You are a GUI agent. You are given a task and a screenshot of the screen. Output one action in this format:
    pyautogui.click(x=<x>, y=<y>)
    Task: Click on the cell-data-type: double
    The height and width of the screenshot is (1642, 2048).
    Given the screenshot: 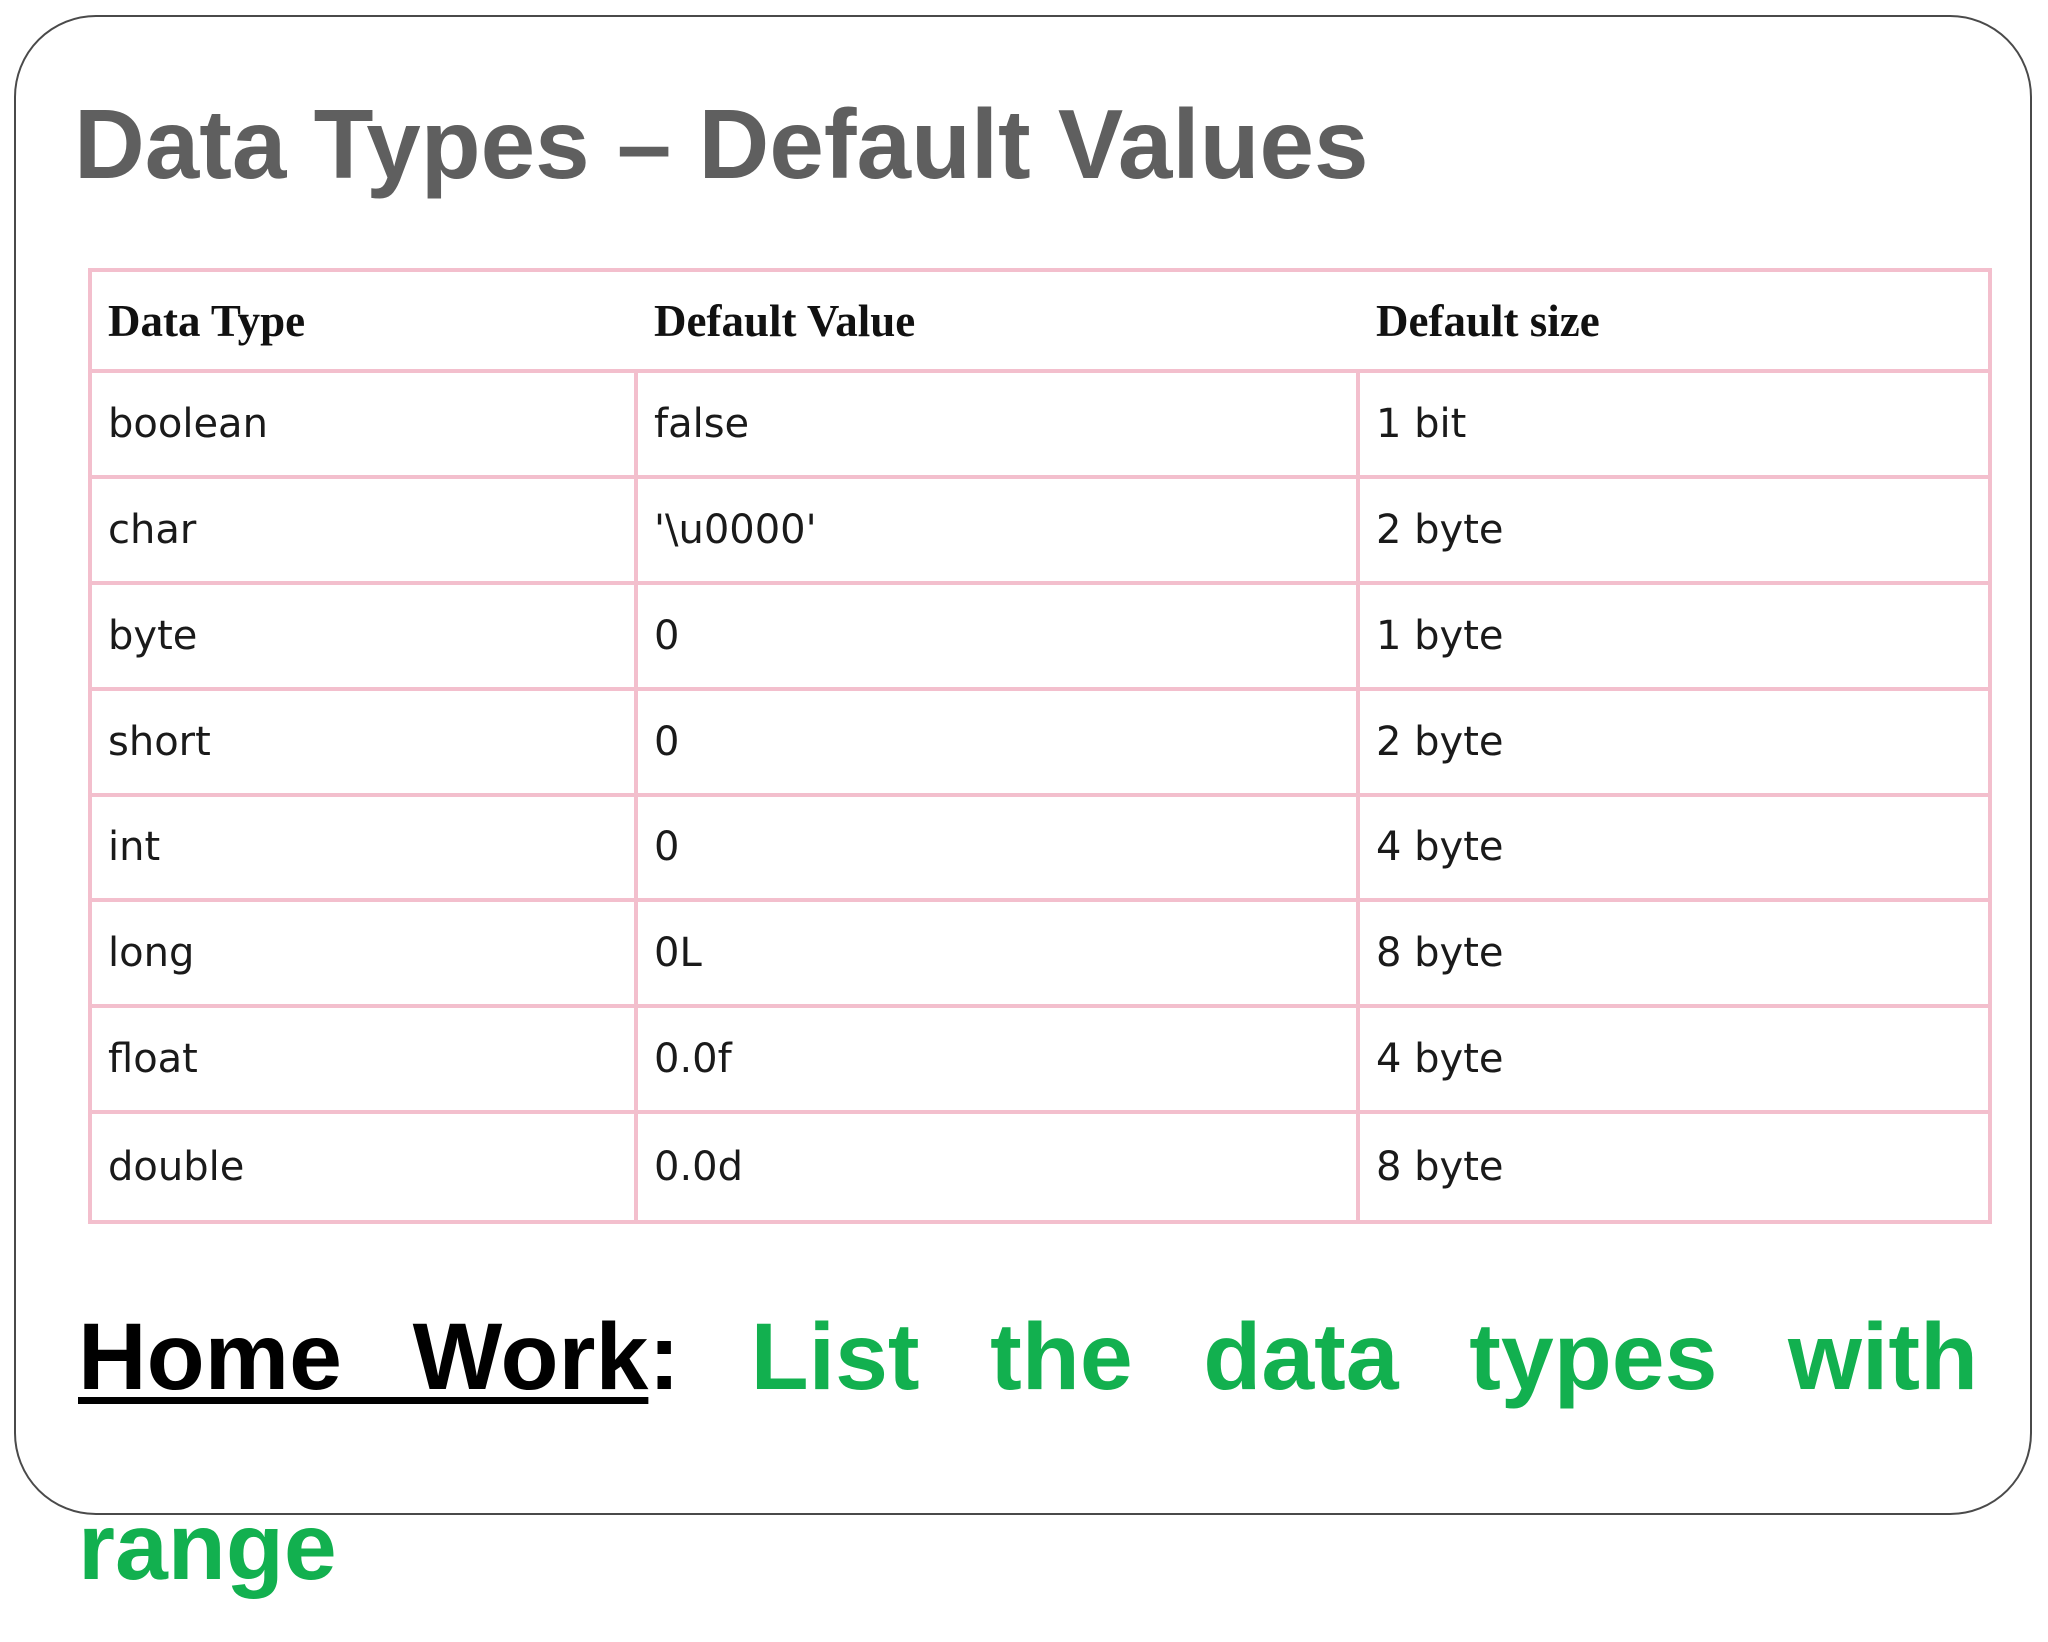 What is the action you would take?
    pyautogui.click(x=365, y=1167)
    